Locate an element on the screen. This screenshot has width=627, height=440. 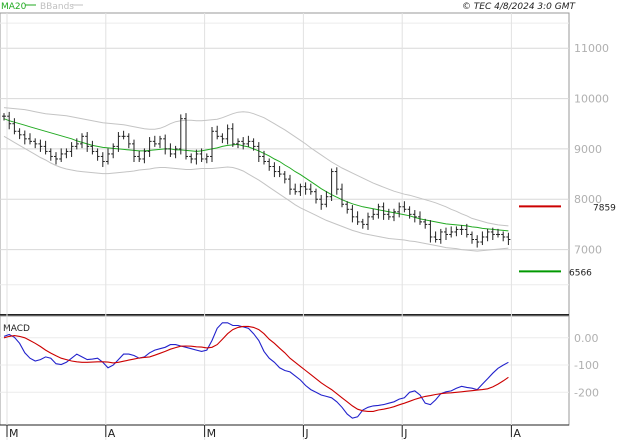
legend-ma20-label: MA20 is located at coordinates (14, 7).